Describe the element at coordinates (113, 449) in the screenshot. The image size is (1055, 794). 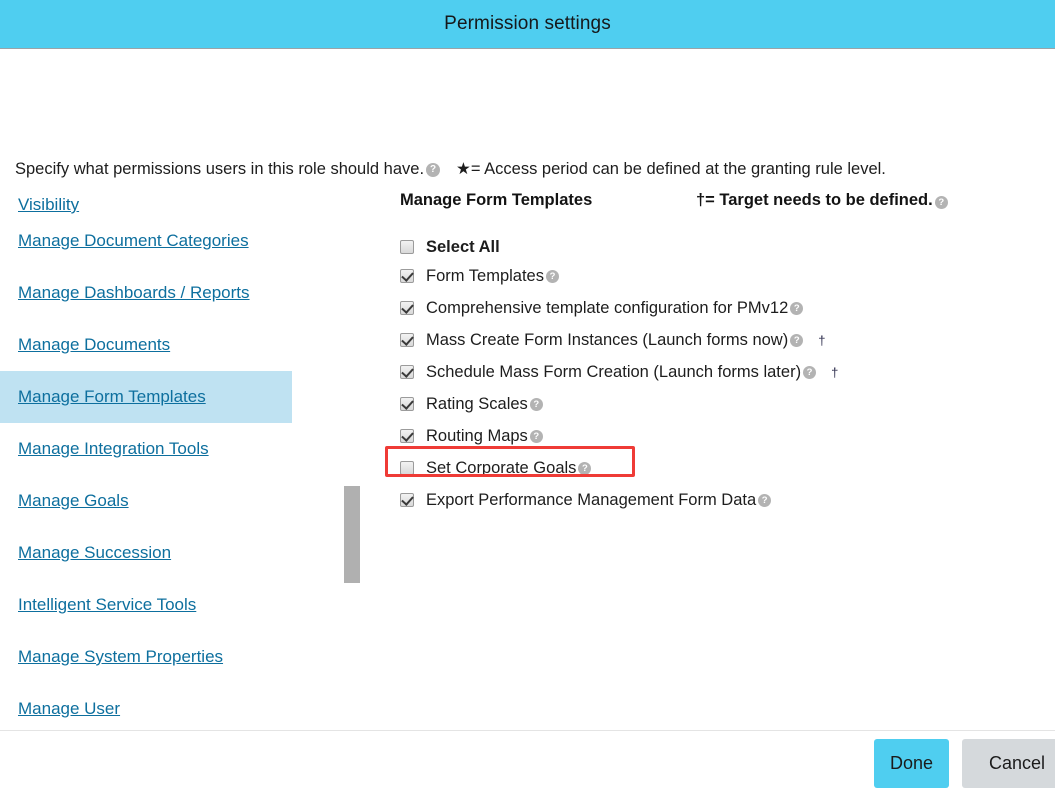
I see `sidebar-item-label: Manage Integration Tools` at that location.